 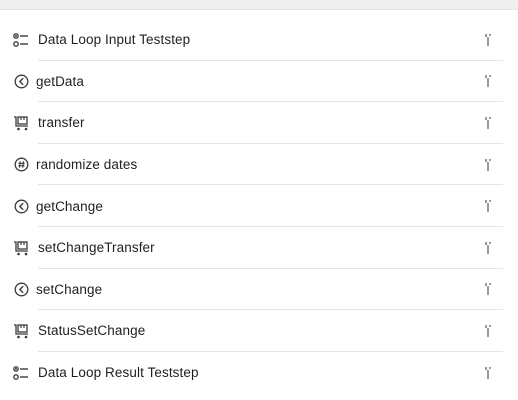 I want to click on step-label: Data Loop Input Teststep, so click(x=114, y=40).